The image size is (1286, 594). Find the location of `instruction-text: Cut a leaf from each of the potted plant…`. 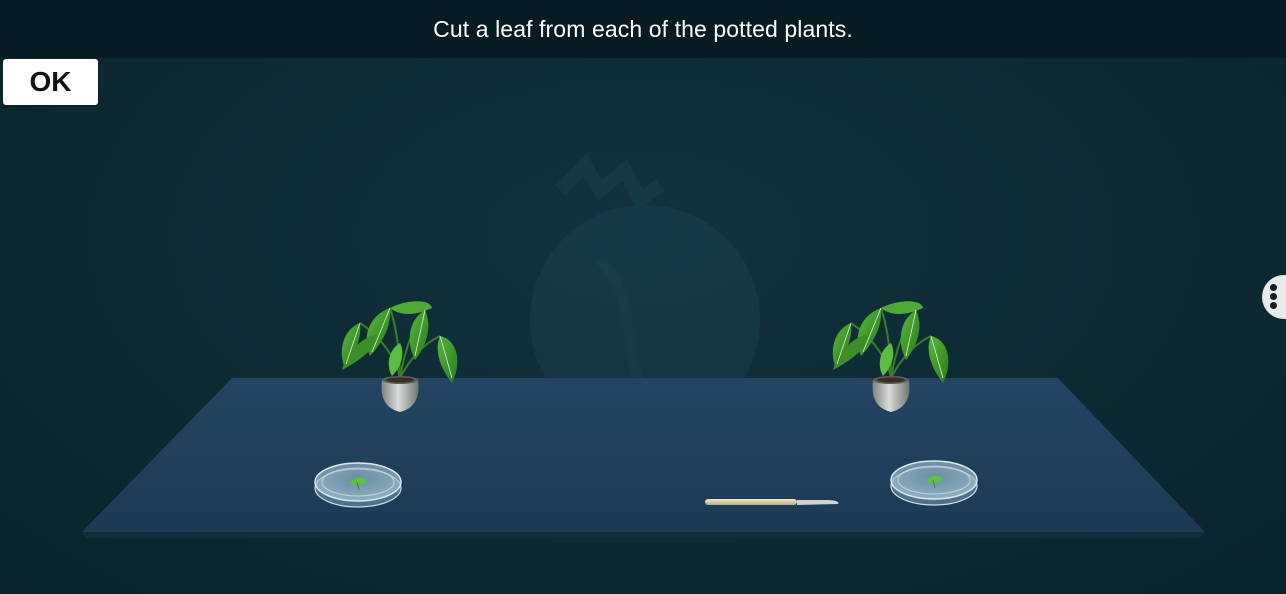

instruction-text: Cut a leaf from each of the potted plant… is located at coordinates (643, 28).